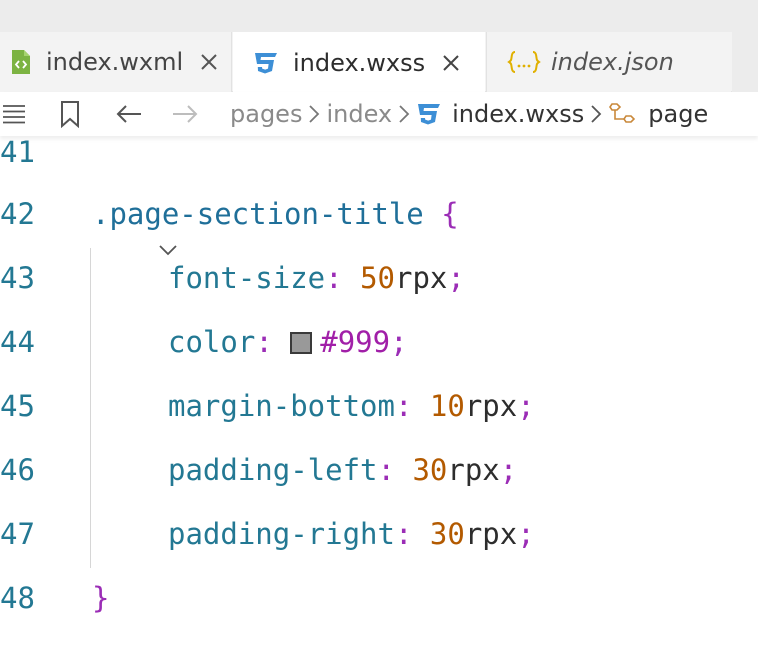 The height and width of the screenshot is (648, 758). I want to click on code-line-42: 42 .page-section-title {, so click(379, 219).